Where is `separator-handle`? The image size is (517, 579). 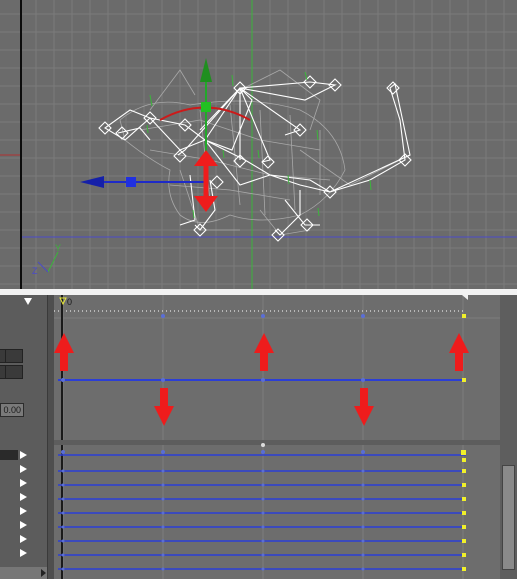
separator-handle is located at coordinates (263, 445).